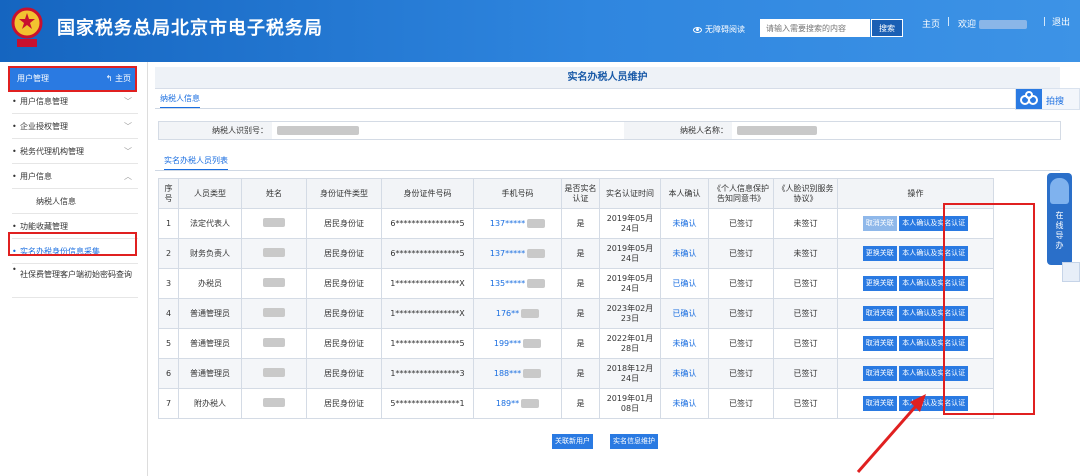  What do you see at coordinates (507, 313) in the screenshot?
I see `phone-number: 176**` at bounding box center [507, 313].